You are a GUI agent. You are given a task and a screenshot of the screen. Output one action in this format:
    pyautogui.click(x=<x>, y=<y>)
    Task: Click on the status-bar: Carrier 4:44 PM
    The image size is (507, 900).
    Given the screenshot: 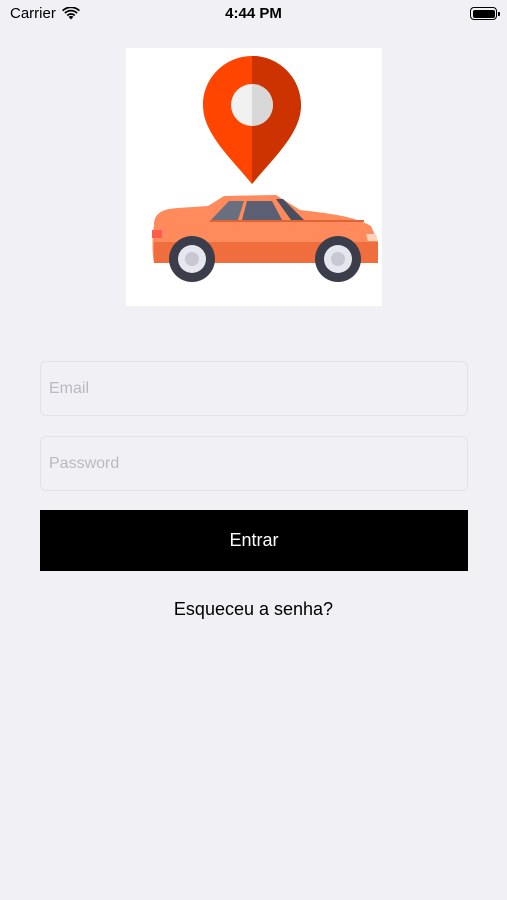 What is the action you would take?
    pyautogui.click(x=253, y=14)
    